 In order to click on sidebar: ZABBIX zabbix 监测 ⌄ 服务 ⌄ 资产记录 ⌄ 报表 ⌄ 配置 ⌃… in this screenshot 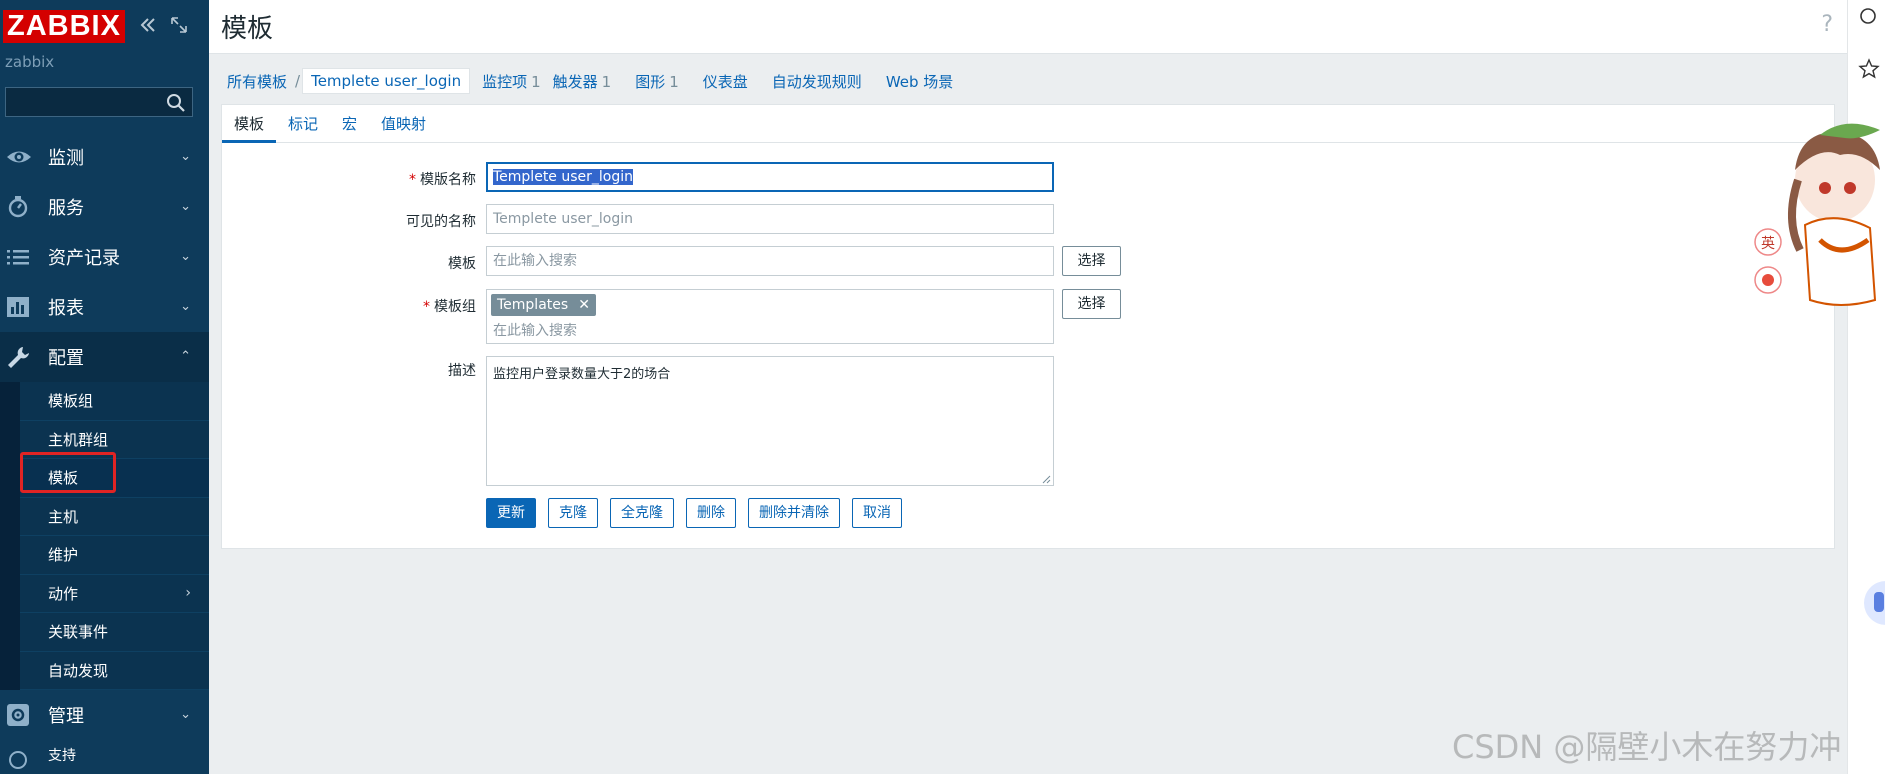, I will do `click(104, 387)`.